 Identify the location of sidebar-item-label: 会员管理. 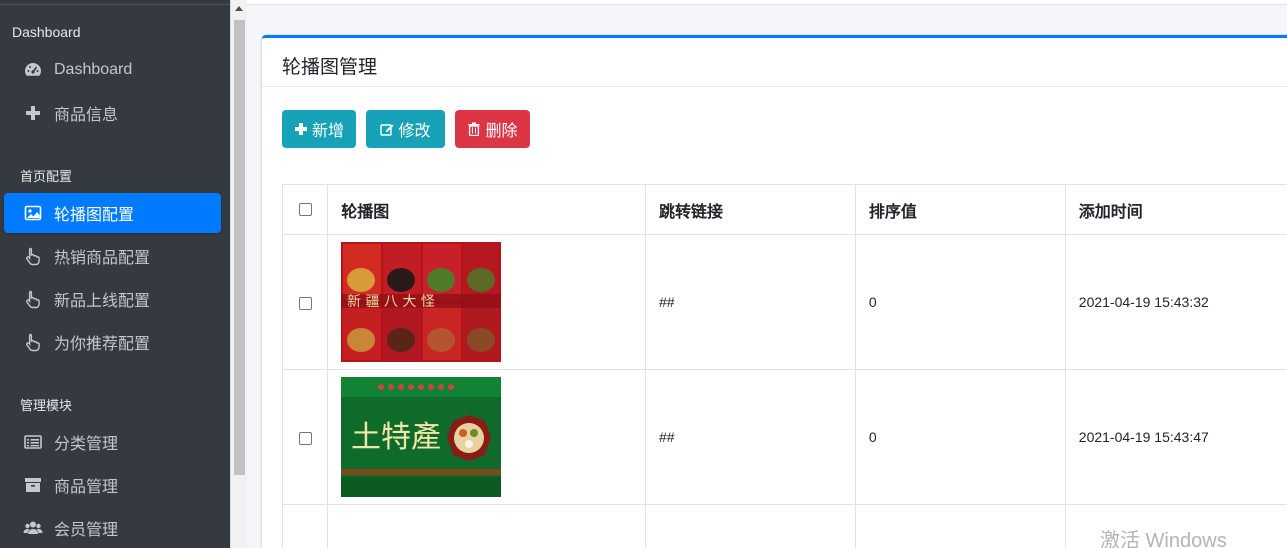
(86, 530).